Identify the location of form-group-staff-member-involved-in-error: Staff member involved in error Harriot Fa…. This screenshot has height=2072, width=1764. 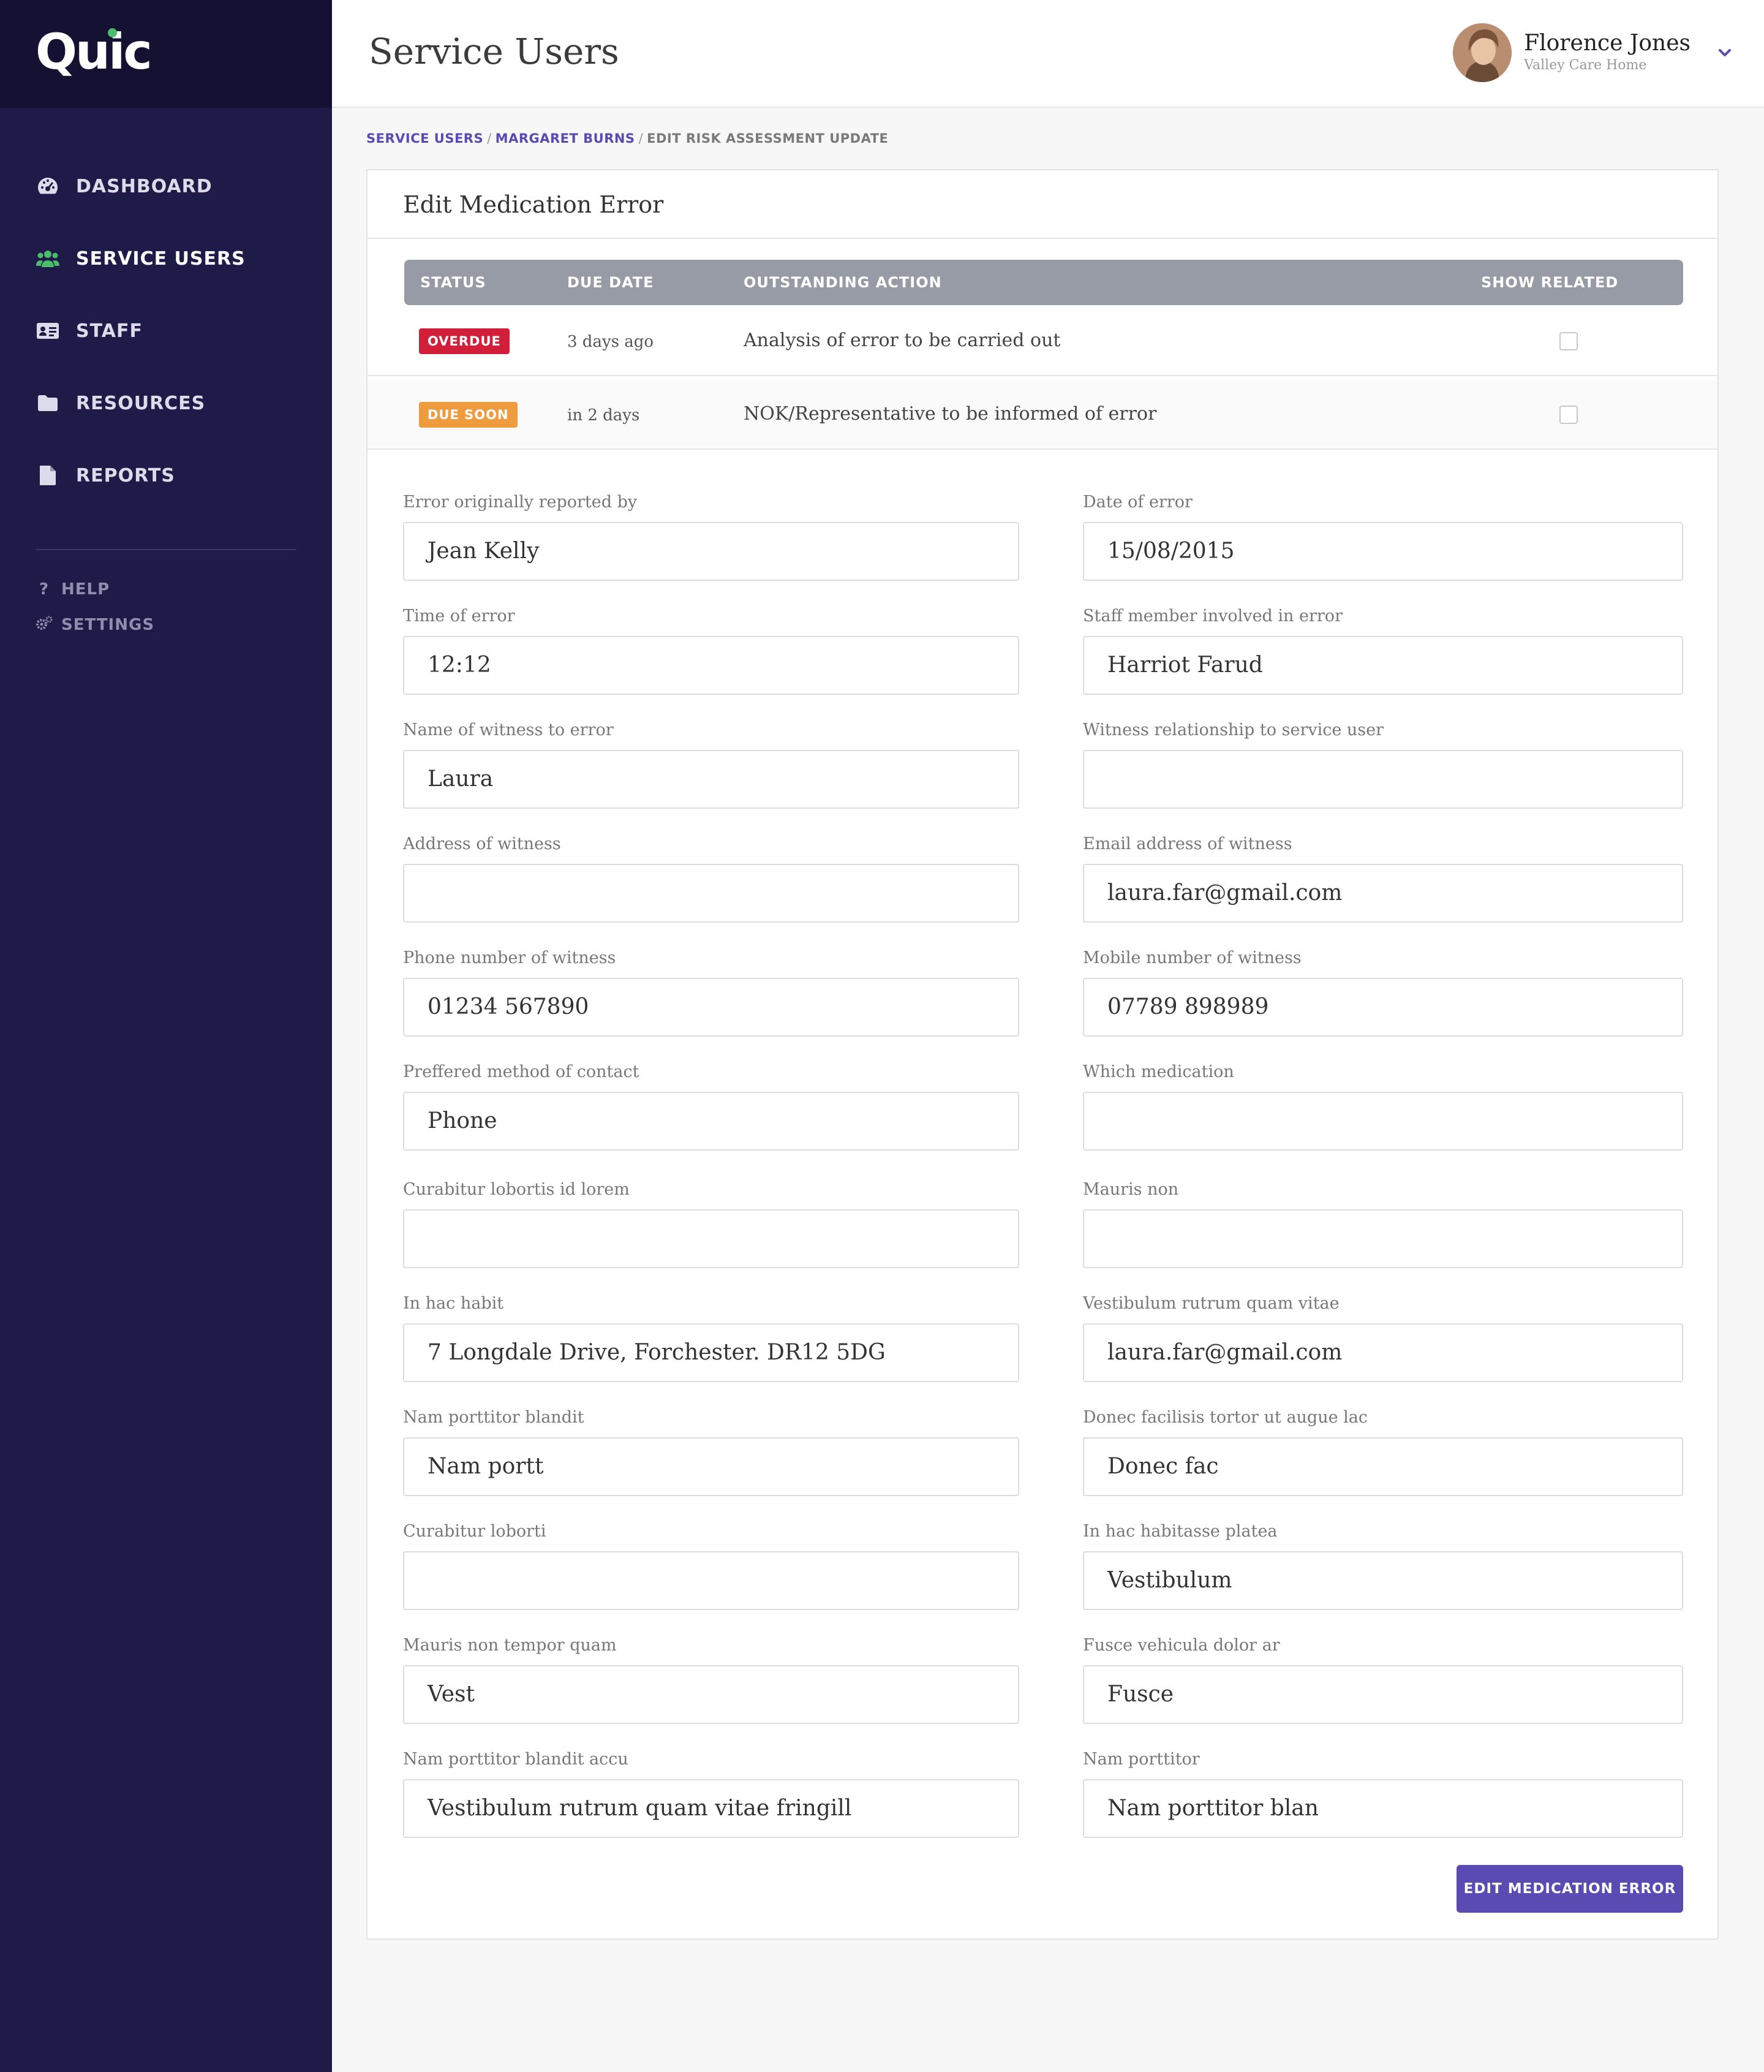
(1383, 650).